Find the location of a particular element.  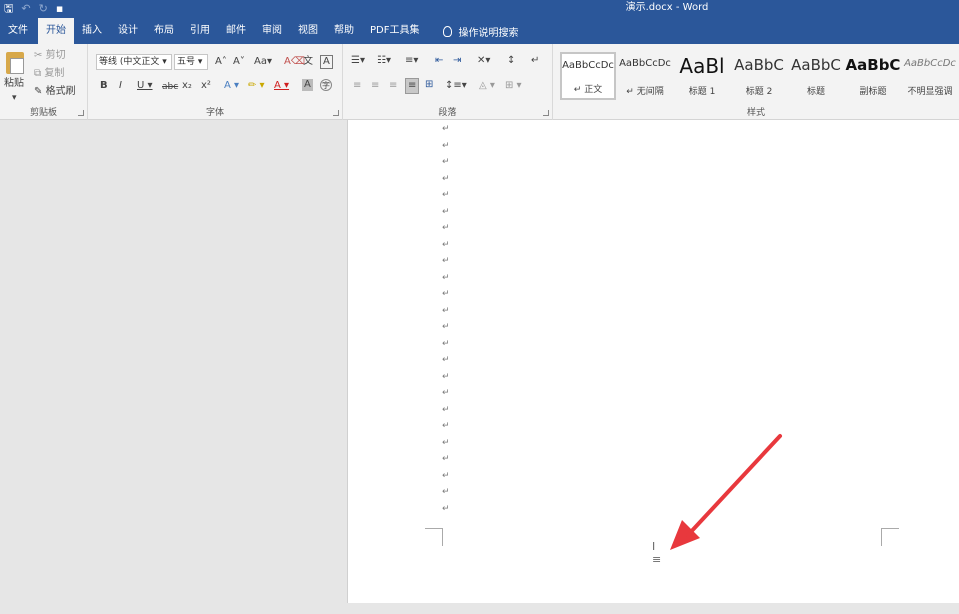

style-no-spacing: AaBbCcDc ↵ 无间隔 is located at coordinates (645, 76).